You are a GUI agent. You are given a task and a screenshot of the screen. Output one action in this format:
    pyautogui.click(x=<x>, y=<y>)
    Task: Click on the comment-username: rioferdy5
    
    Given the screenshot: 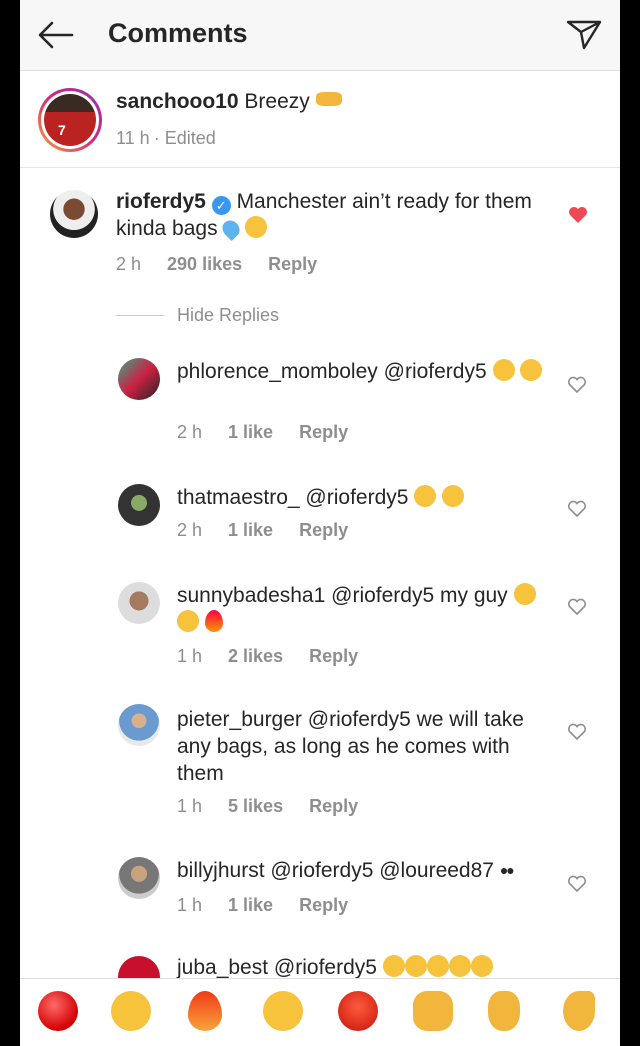 What is the action you would take?
    pyautogui.click(x=161, y=201)
    